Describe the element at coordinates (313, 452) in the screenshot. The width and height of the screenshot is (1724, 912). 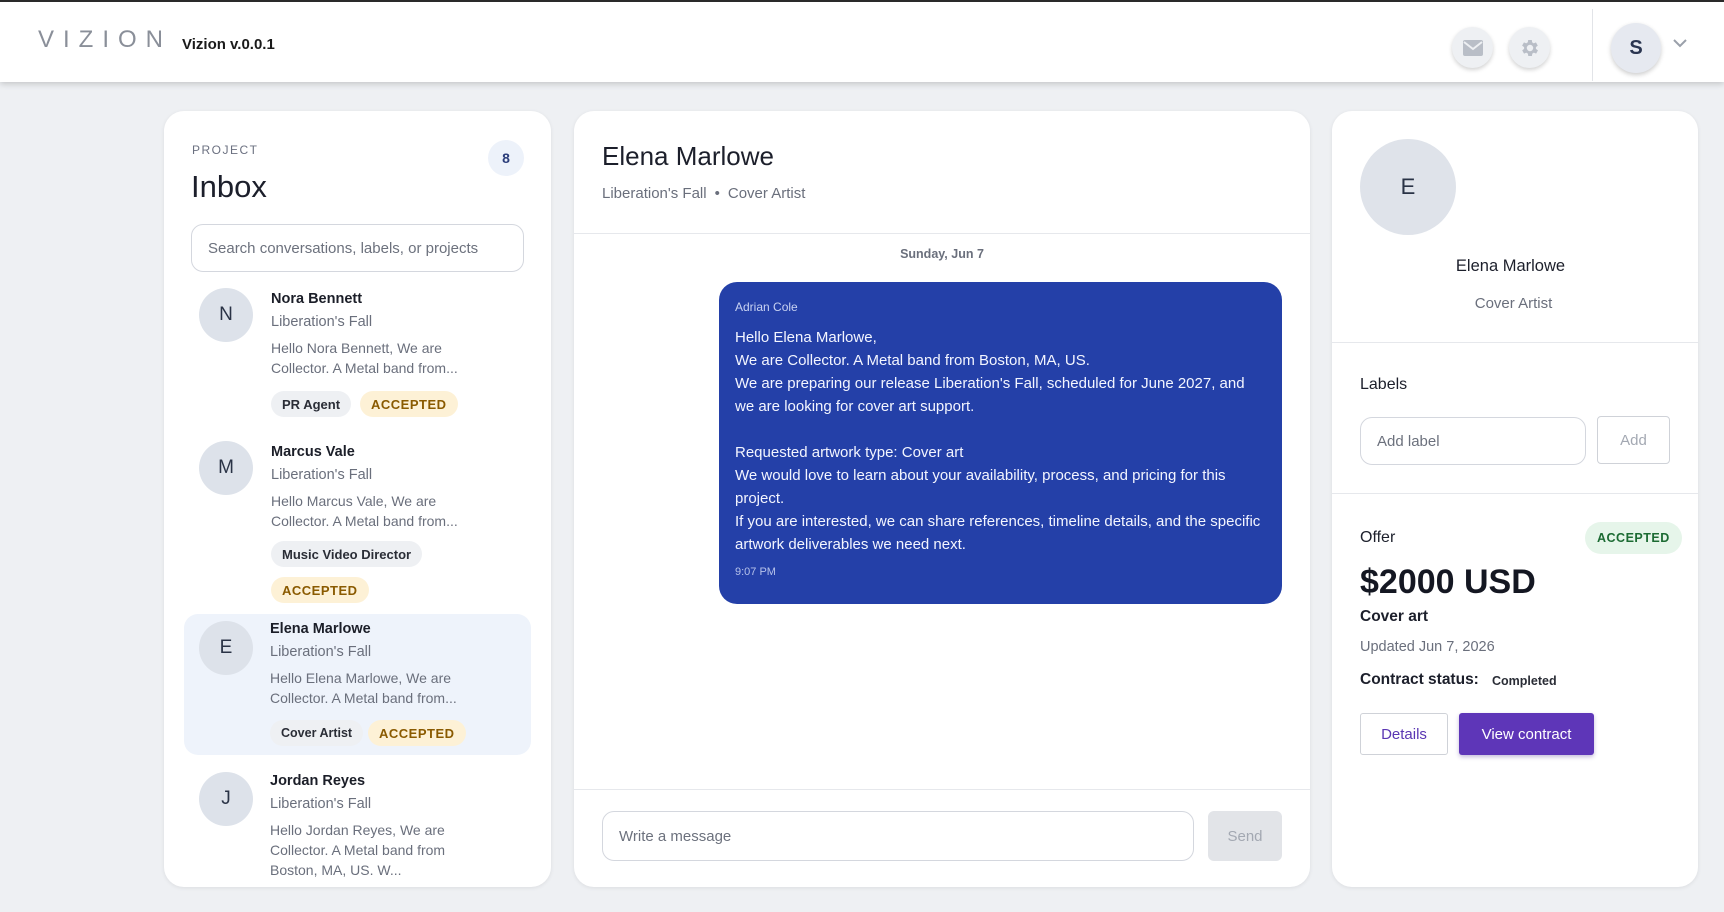
I see `conversation-name: Marcus Vale` at that location.